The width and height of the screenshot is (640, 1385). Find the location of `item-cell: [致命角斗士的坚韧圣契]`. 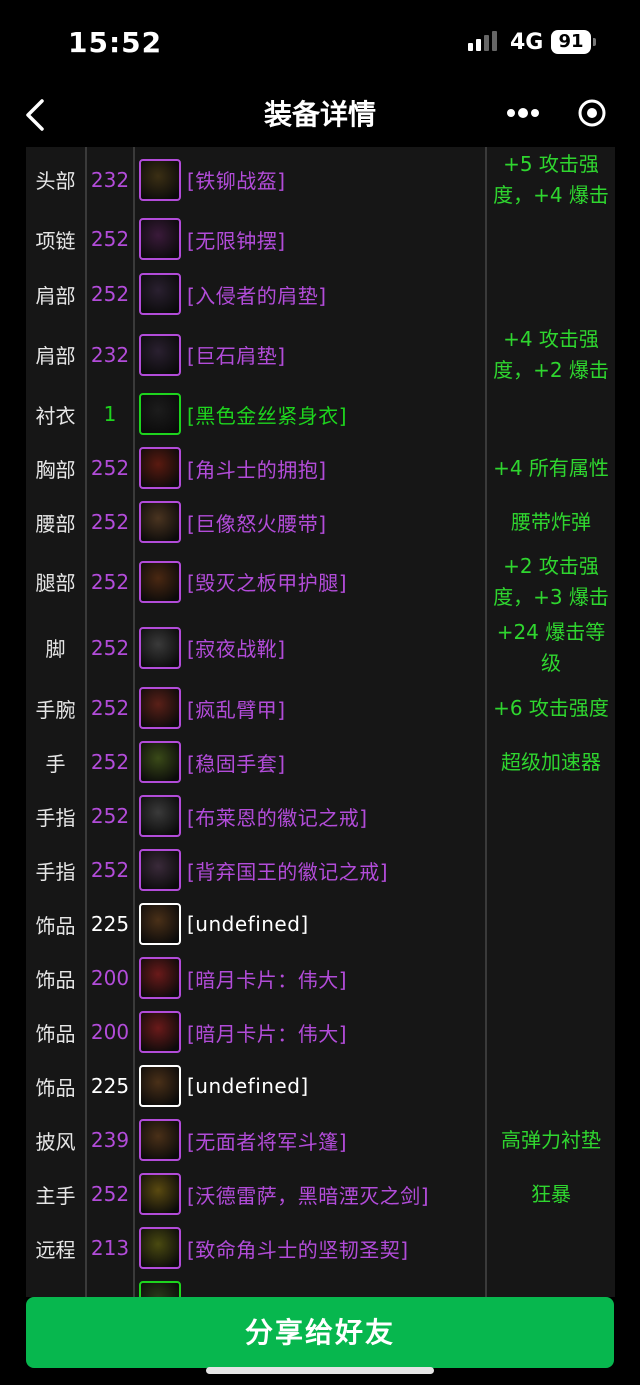

item-cell: [致命角斗士的坚韧圣契] is located at coordinates (311, 1248).